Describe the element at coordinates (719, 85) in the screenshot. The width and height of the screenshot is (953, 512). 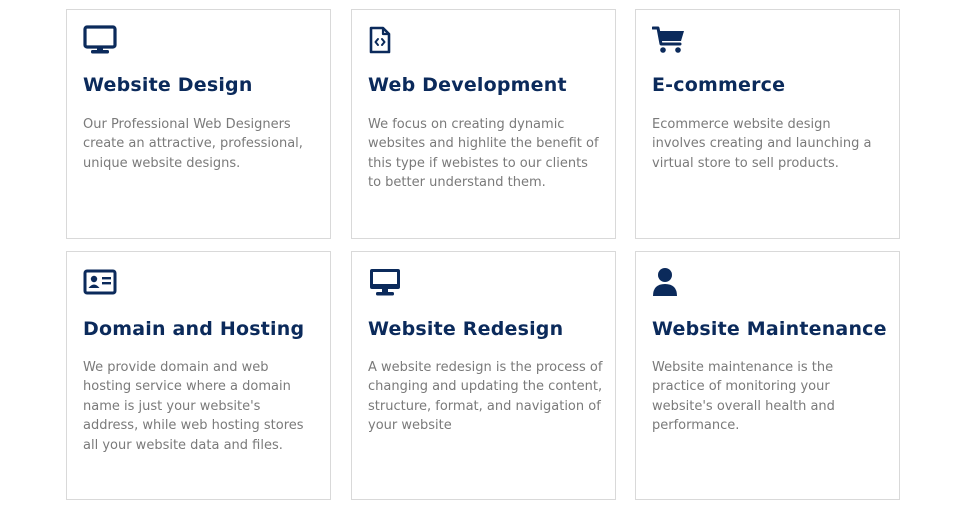
I see `service-title: E-commerce` at that location.